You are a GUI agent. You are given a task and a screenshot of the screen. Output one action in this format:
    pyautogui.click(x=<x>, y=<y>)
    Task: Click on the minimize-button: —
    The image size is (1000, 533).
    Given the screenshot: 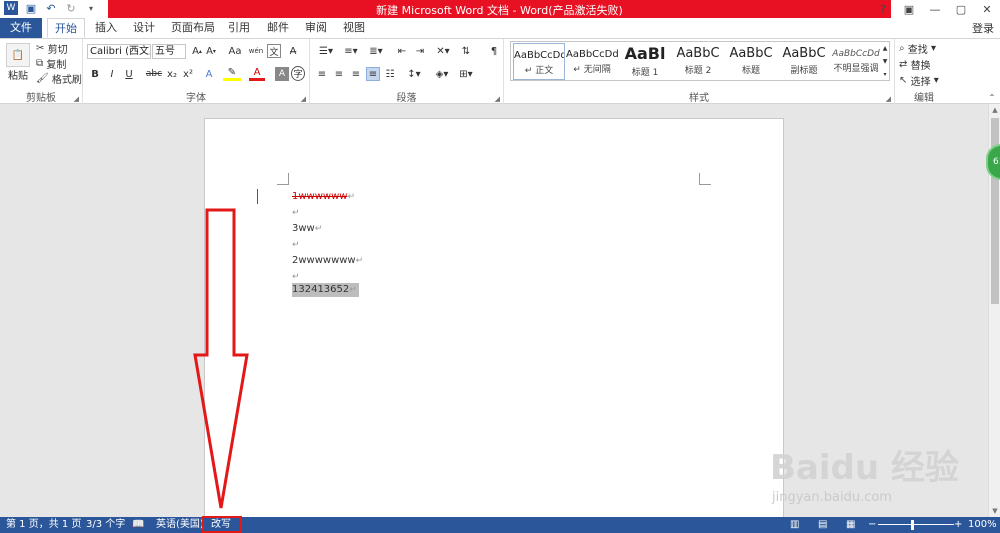 What is the action you would take?
    pyautogui.click(x=935, y=9)
    